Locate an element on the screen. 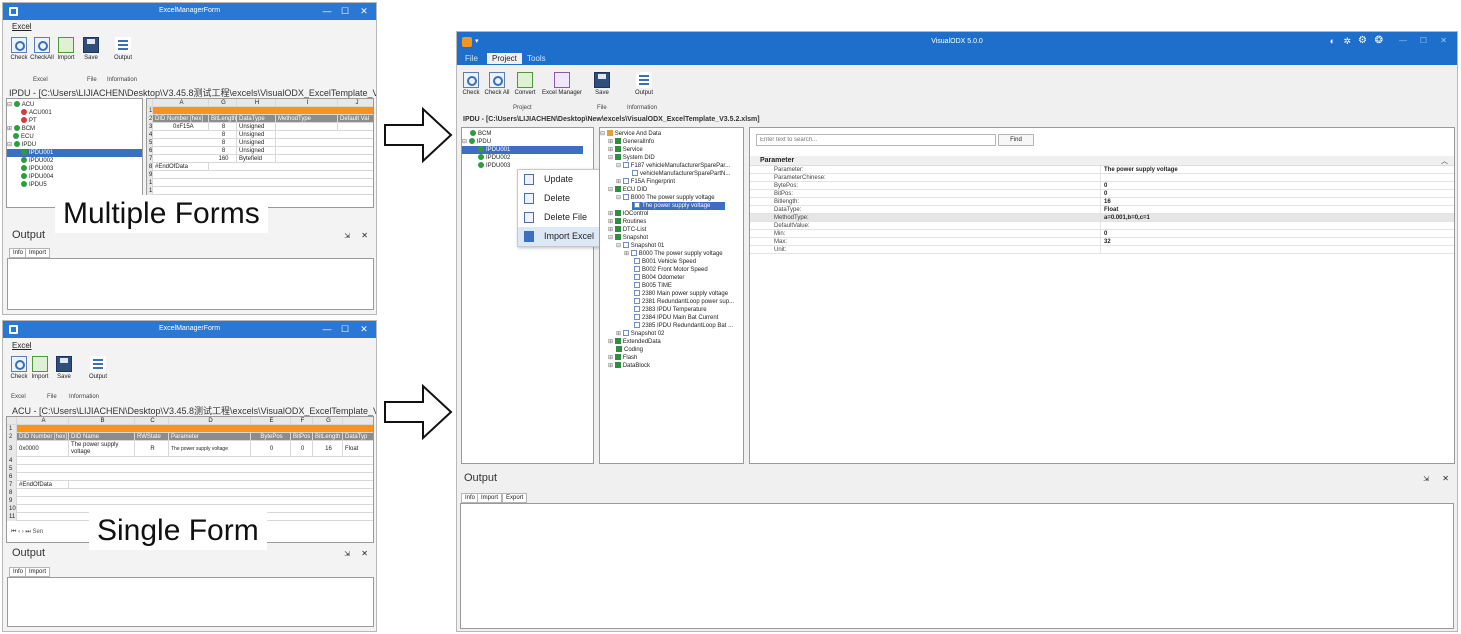 This screenshot has width=1461, height=634. tab-file: File is located at coordinates (471, 58).